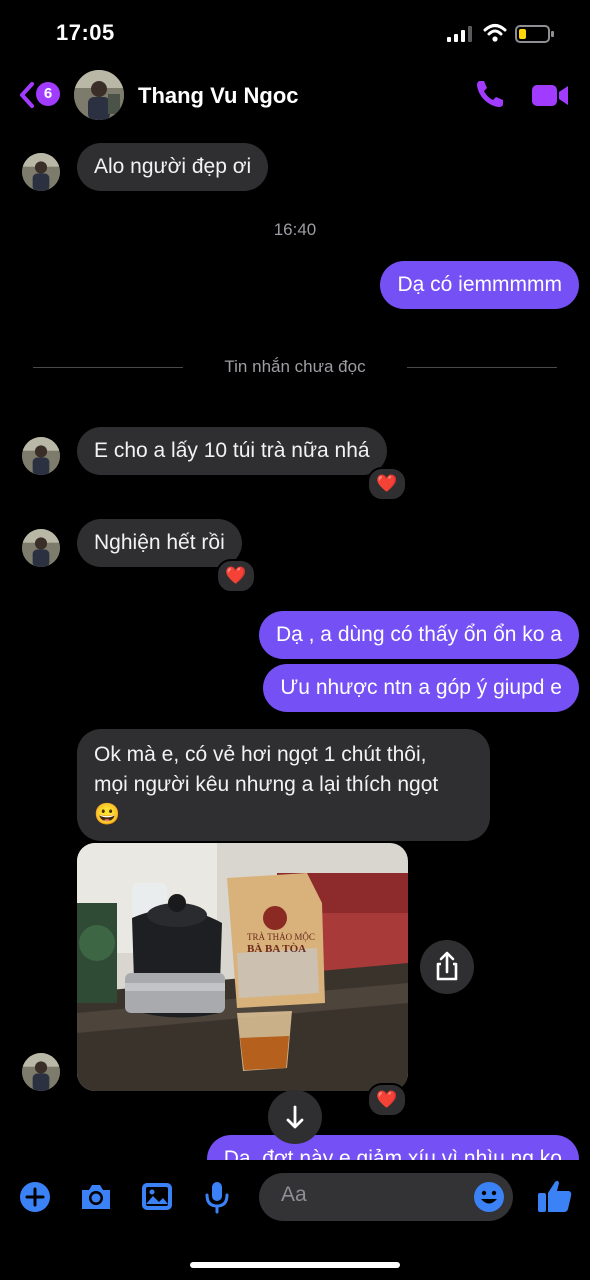 Image resolution: width=590 pixels, height=1280 pixels. Describe the element at coordinates (157, 1197) in the screenshot. I see `gallery-icon` at that location.